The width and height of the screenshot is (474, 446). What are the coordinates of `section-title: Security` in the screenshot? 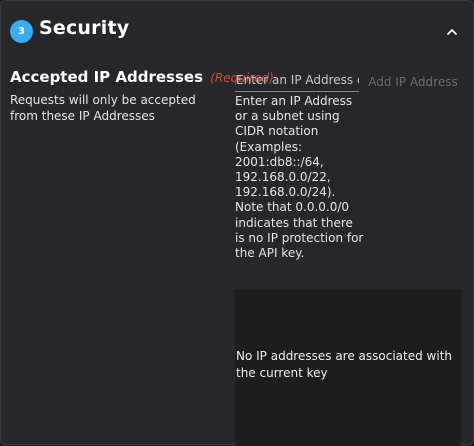 It's located at (84, 28).